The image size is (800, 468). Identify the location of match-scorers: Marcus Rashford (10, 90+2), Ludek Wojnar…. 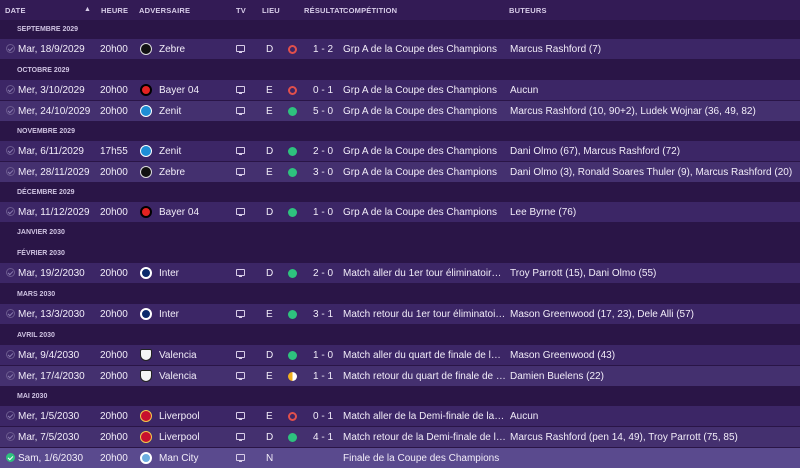
(633, 111).